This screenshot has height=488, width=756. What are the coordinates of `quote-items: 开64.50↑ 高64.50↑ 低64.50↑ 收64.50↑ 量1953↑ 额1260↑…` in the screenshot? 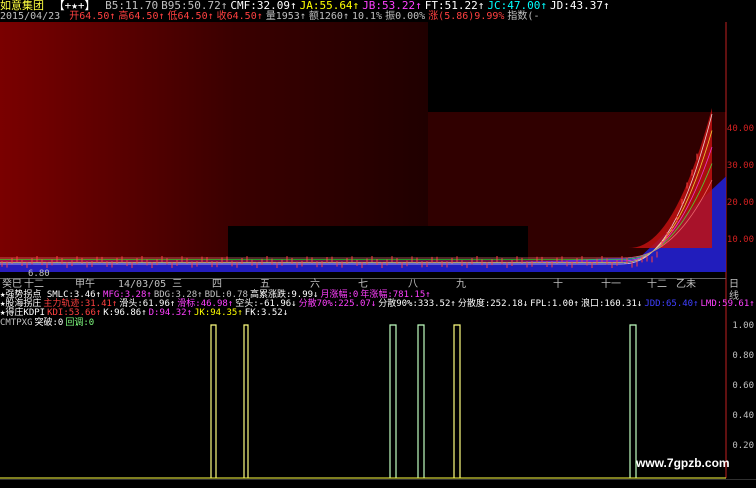 It's located at (305, 16).